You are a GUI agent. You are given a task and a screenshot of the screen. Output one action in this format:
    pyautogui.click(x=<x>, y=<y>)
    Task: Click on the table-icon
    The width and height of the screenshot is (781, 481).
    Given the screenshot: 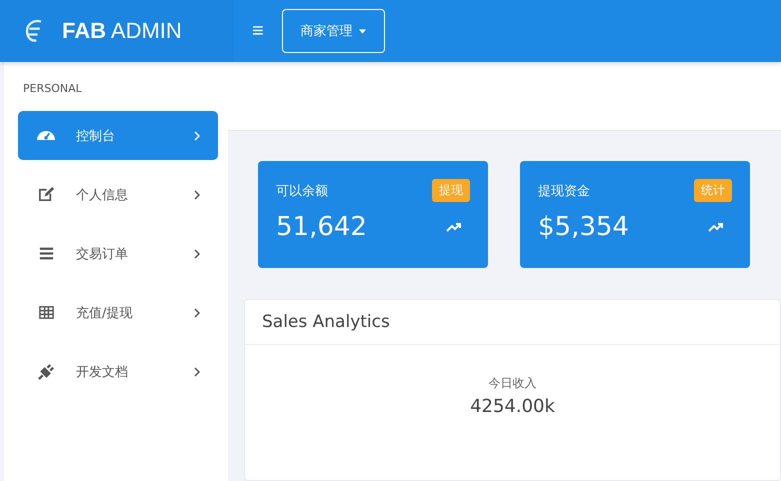 What is the action you would take?
    pyautogui.click(x=46, y=312)
    